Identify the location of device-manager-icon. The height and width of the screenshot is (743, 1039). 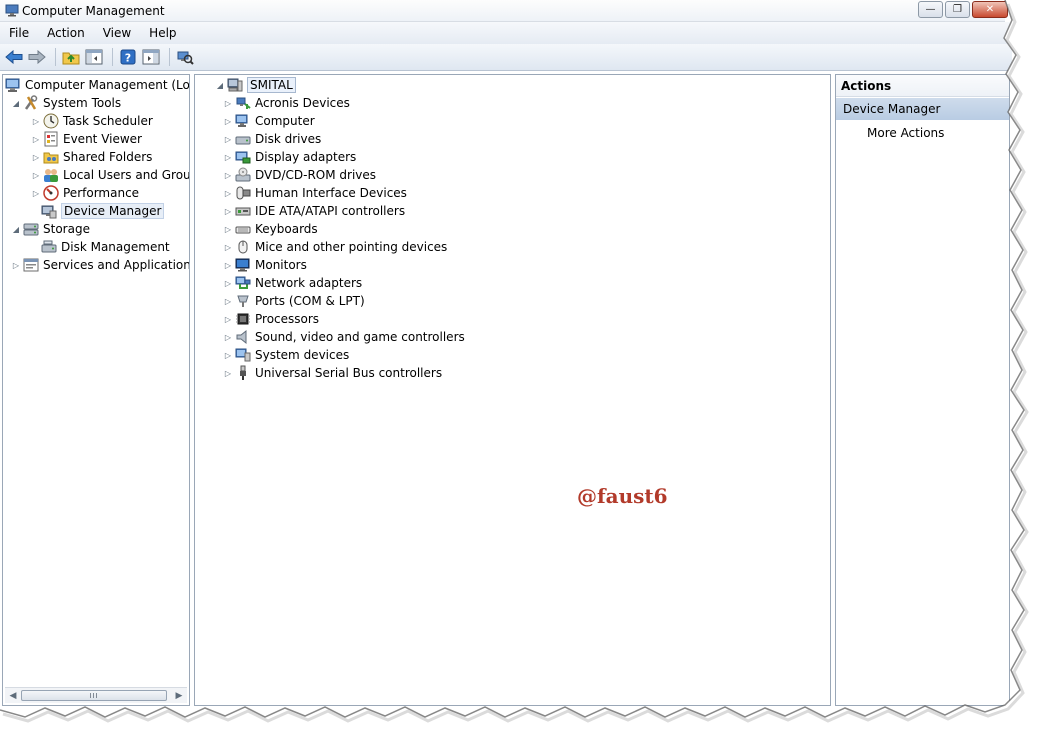
(49, 211).